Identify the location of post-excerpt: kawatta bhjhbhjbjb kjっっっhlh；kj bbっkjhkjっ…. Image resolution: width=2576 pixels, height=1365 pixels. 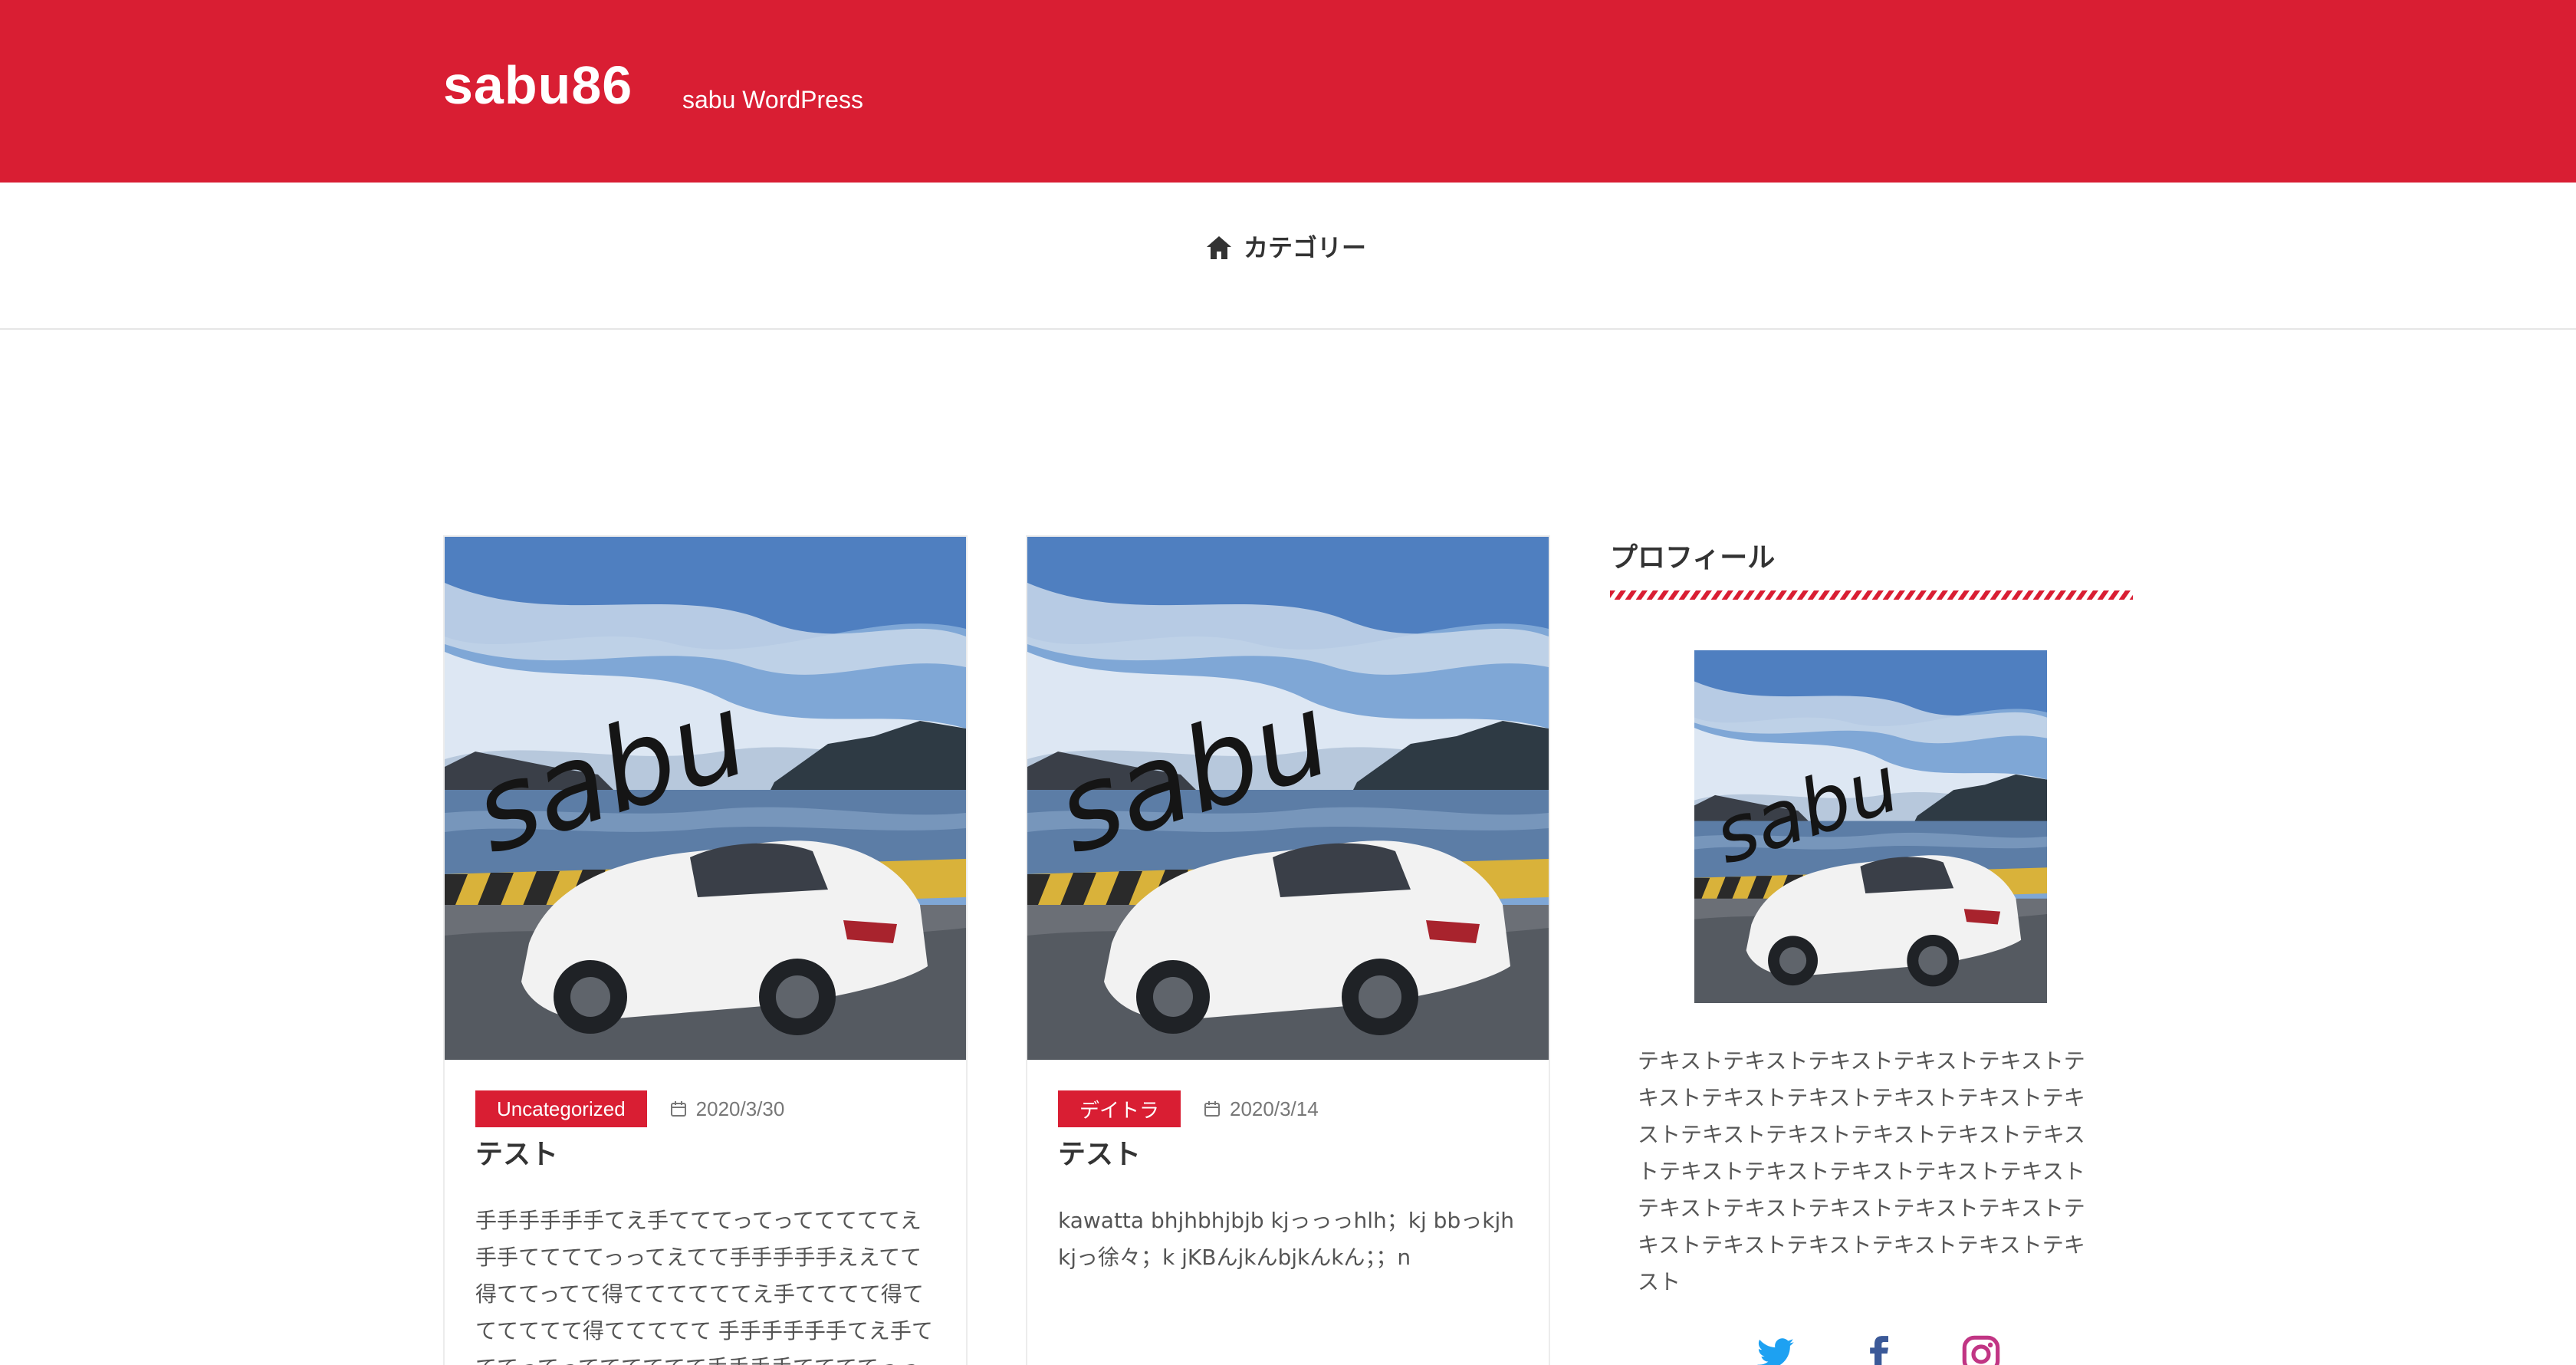
(1286, 1239).